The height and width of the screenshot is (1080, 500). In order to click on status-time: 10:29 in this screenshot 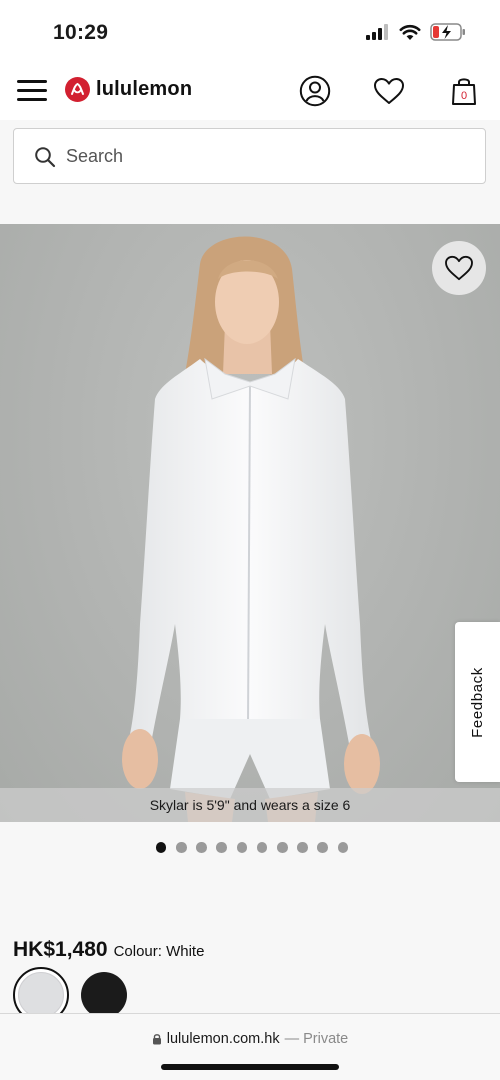, I will do `click(81, 32)`.